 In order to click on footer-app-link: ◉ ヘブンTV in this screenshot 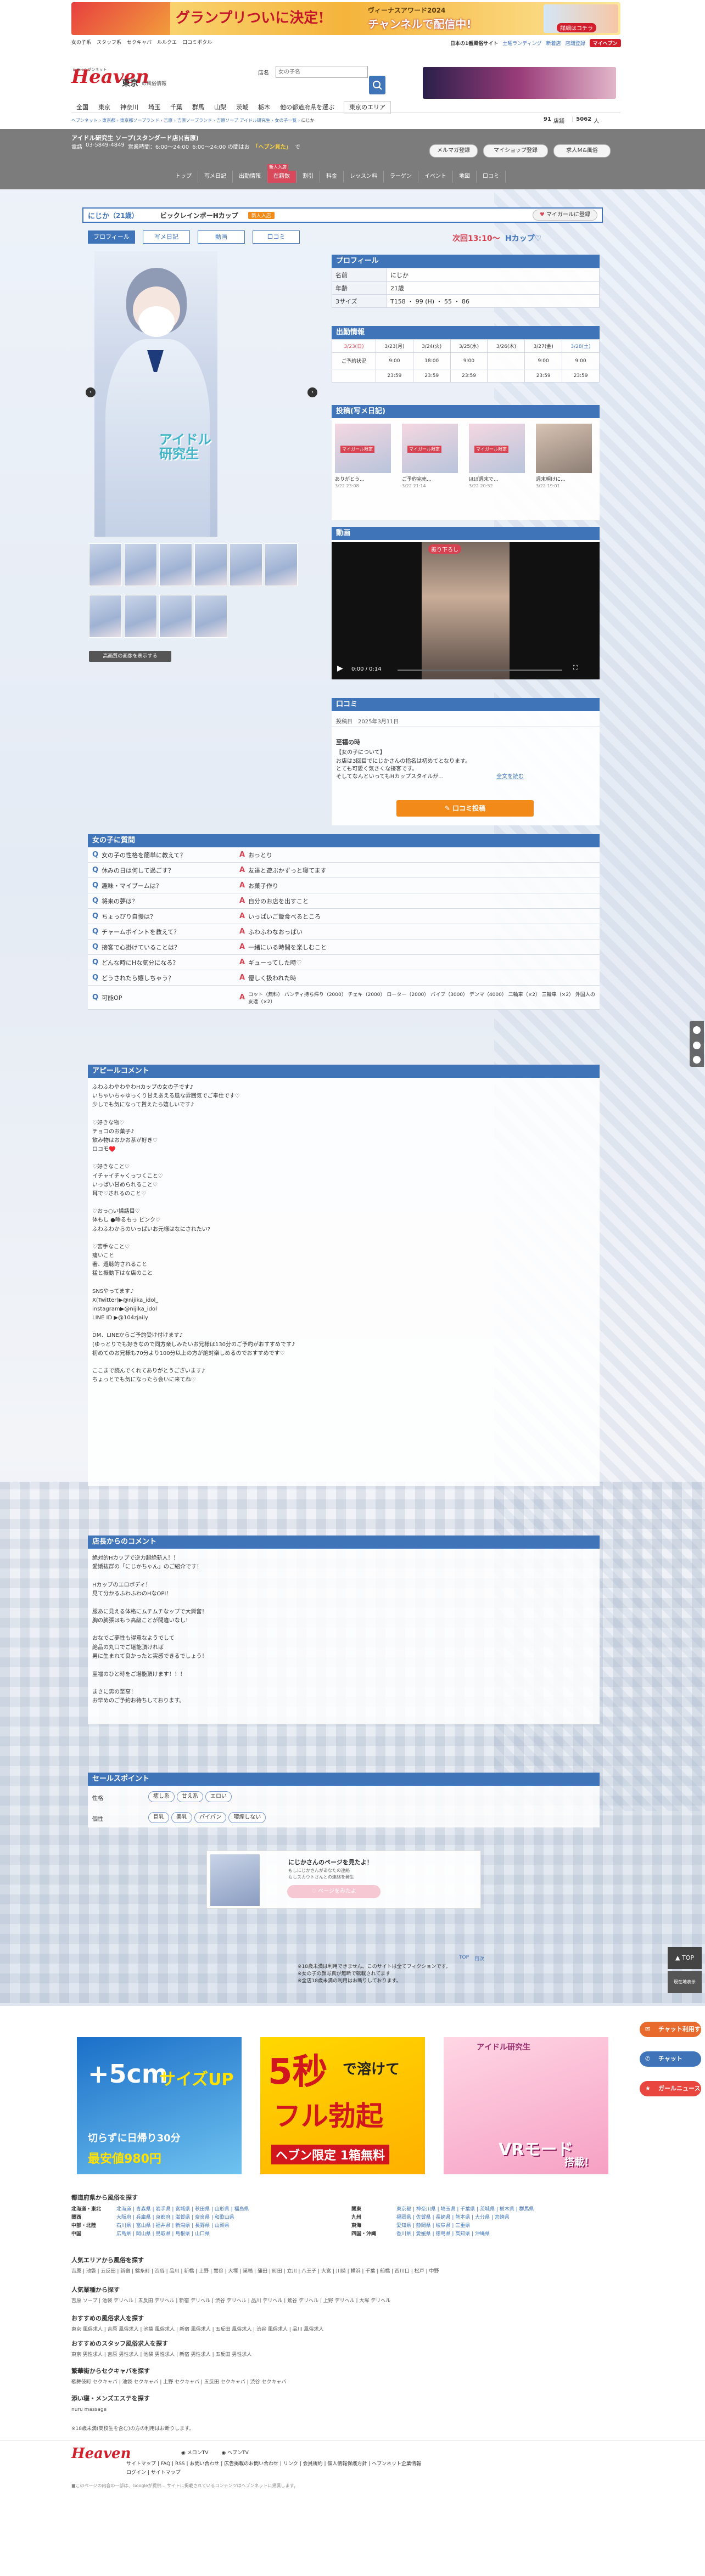, I will do `click(234, 2452)`.